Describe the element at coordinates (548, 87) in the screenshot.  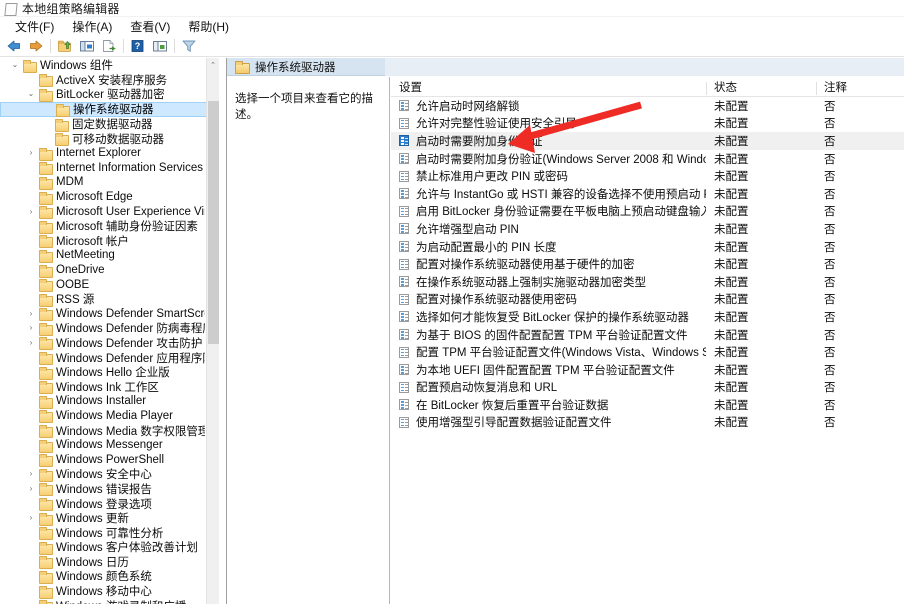
I see `column-header-setting: 设置` at that location.